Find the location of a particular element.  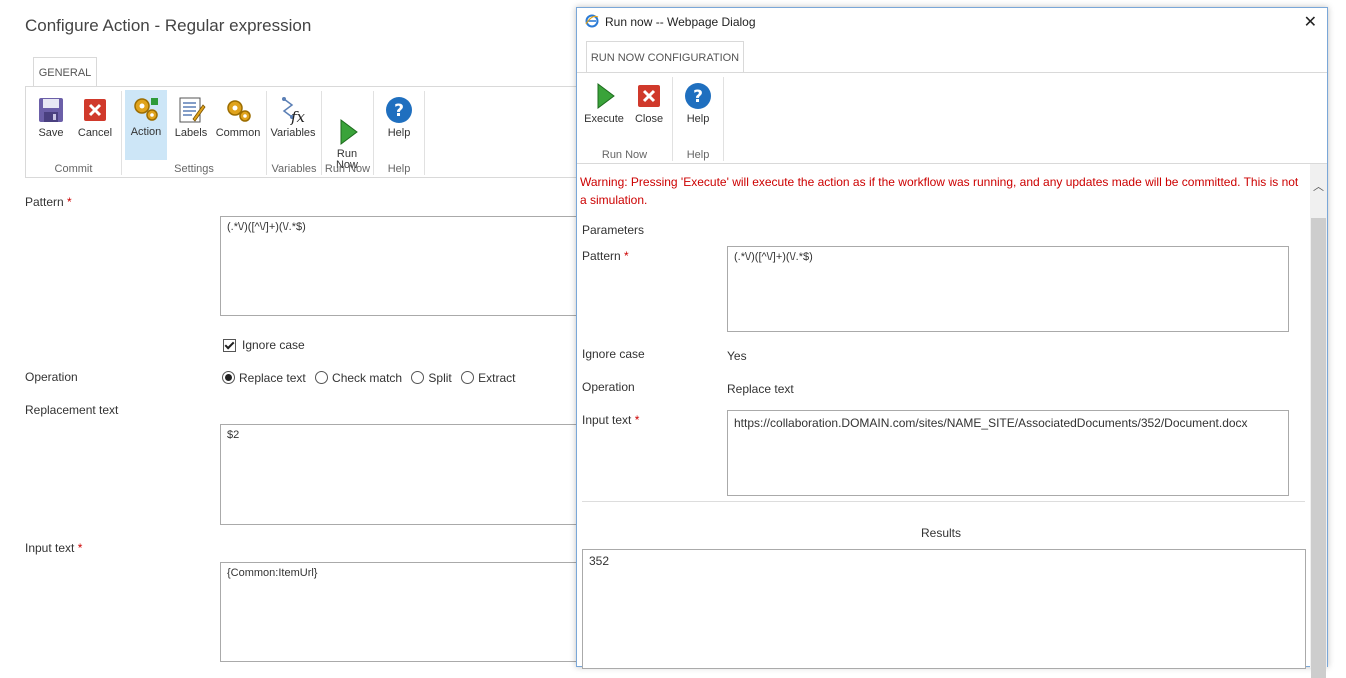

common-label: Common is located at coordinates (238, 133).